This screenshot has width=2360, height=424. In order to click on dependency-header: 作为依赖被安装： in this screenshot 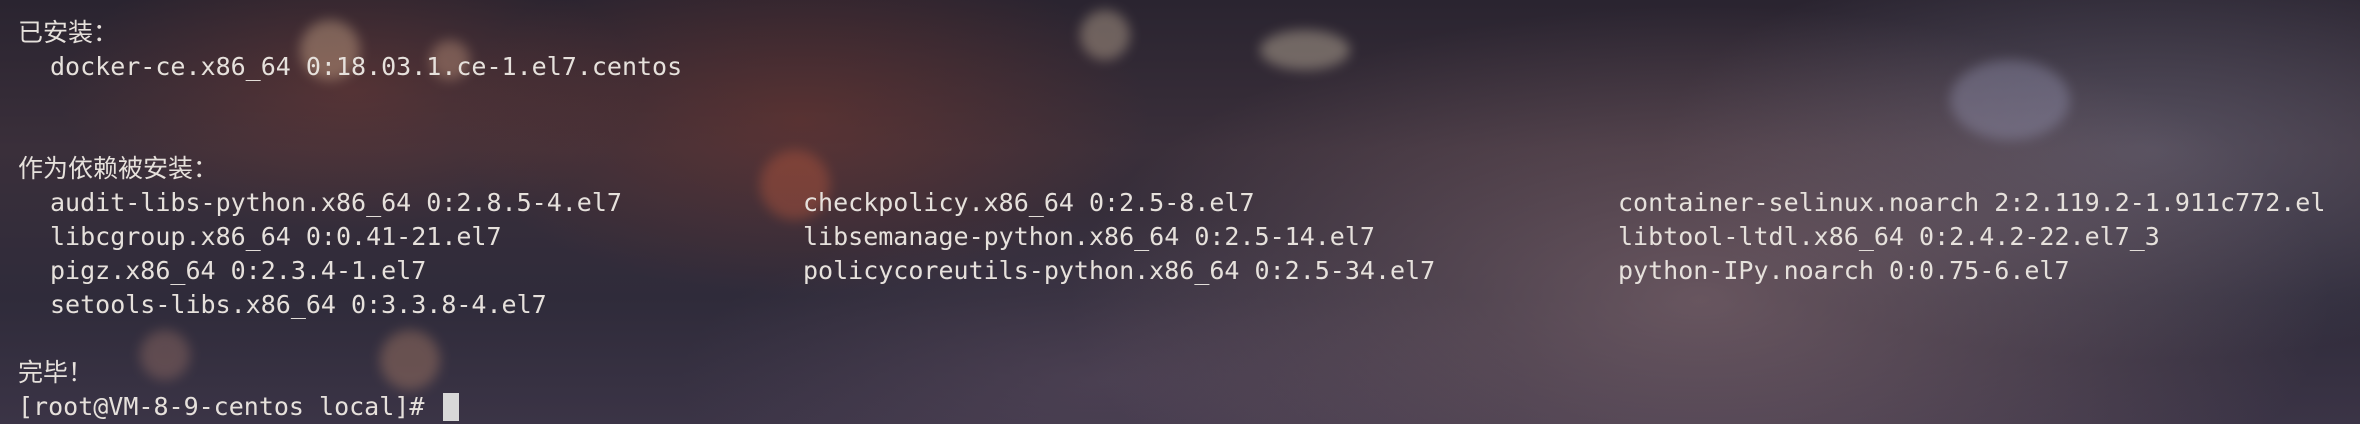, I will do `click(118, 168)`.